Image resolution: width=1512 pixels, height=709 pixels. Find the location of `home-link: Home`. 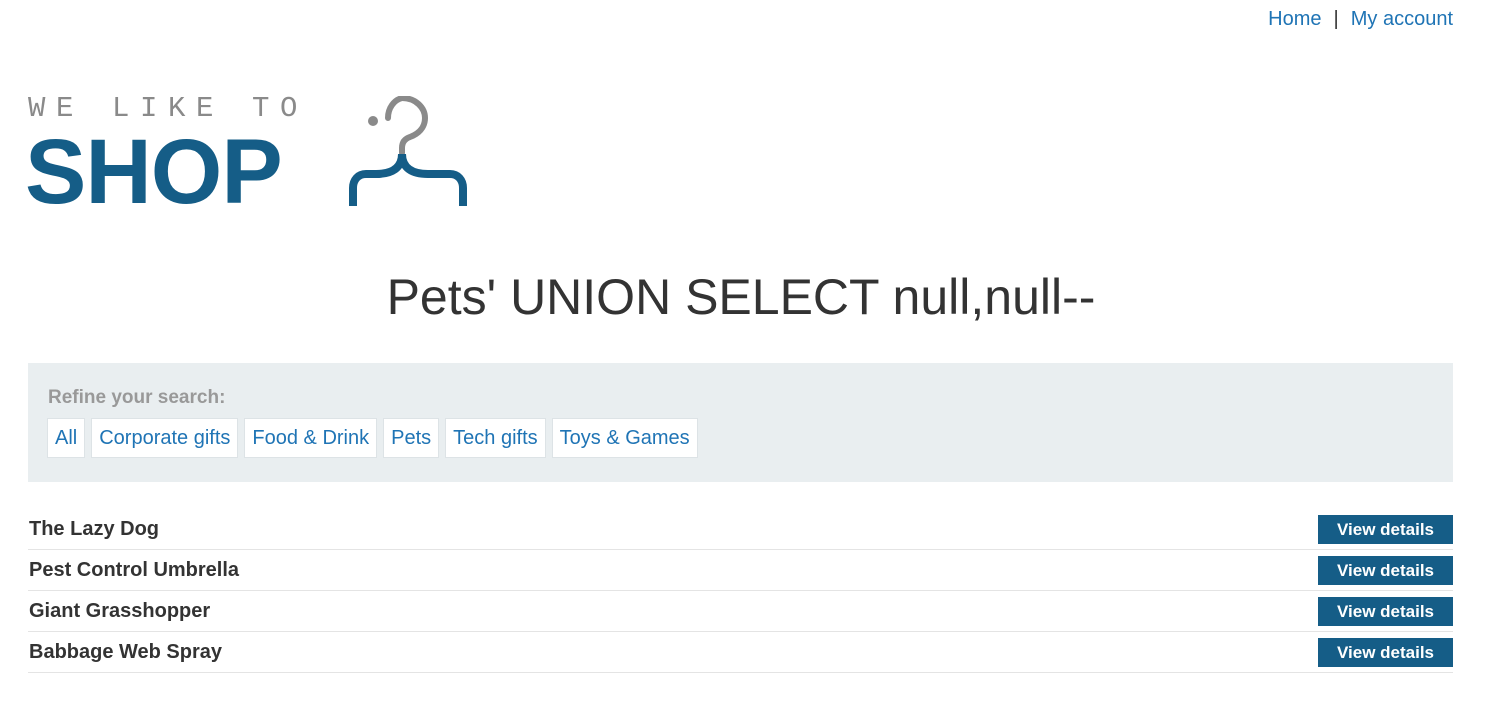

home-link: Home is located at coordinates (1294, 19).